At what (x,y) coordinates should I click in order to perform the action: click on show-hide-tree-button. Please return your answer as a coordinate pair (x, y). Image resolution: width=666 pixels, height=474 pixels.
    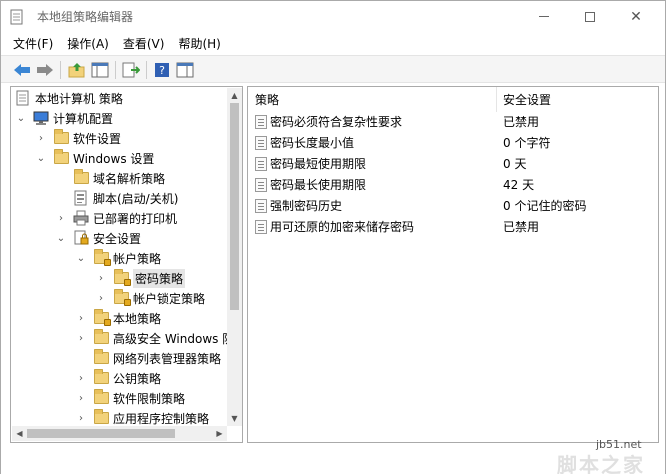
    Looking at the image, I should click on (100, 70).